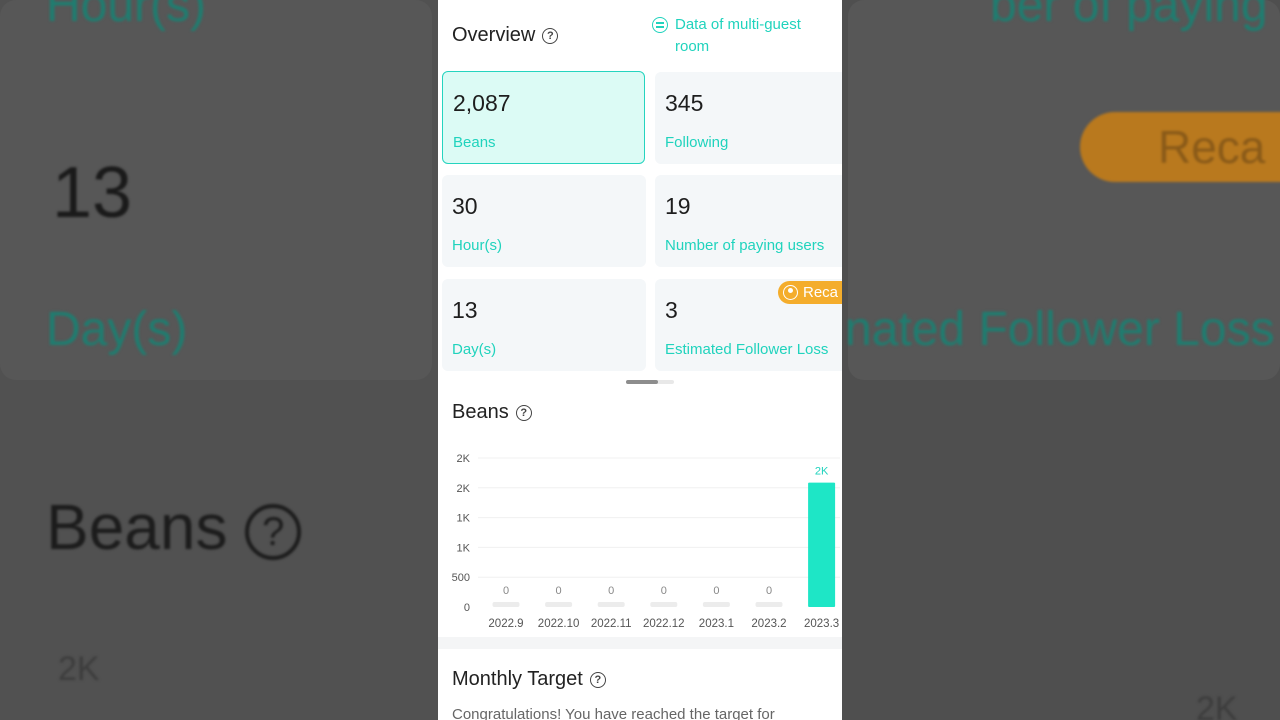 Image resolution: width=1280 pixels, height=720 pixels. Describe the element at coordinates (684, 103) in the screenshot. I see `stat-value: 345` at that location.